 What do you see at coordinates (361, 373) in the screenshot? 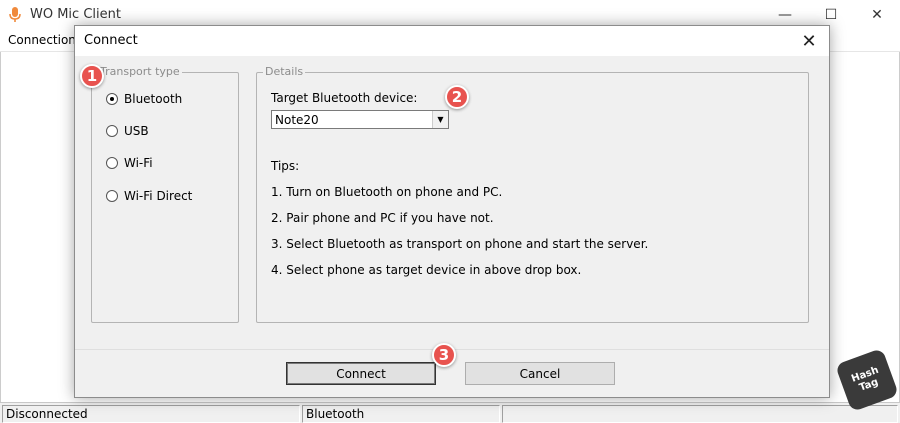
I see `connect-button: Connect` at bounding box center [361, 373].